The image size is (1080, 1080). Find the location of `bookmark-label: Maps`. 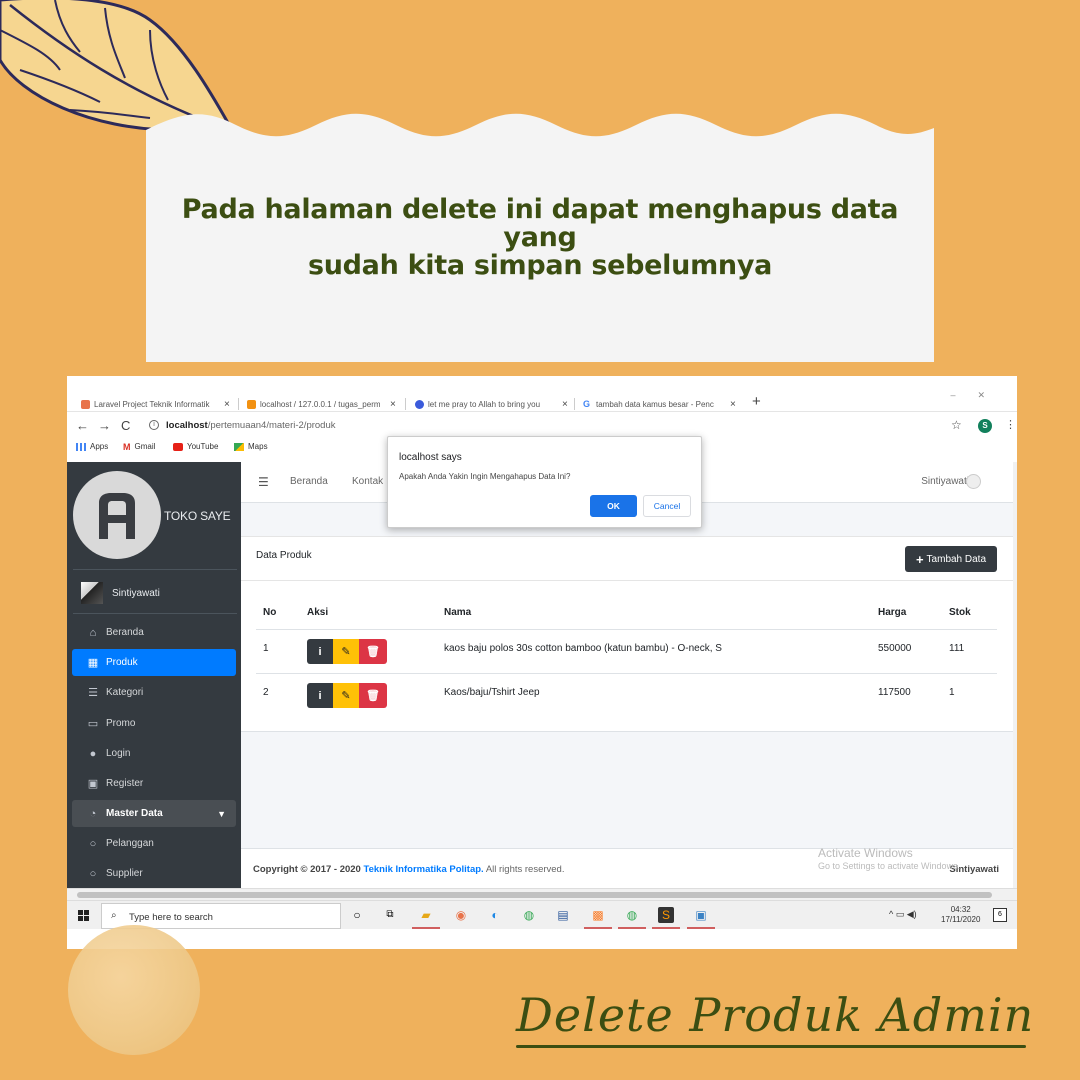

bookmark-label: Maps is located at coordinates (258, 446).